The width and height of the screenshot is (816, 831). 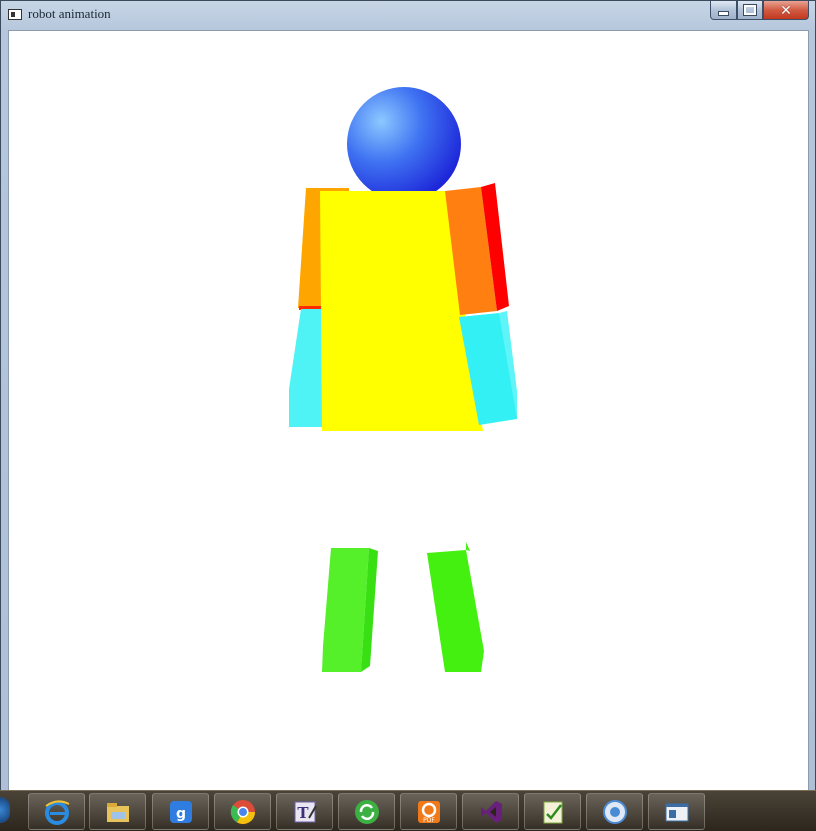 I want to click on title-bar: robot animation ✕, so click(x=408, y=15).